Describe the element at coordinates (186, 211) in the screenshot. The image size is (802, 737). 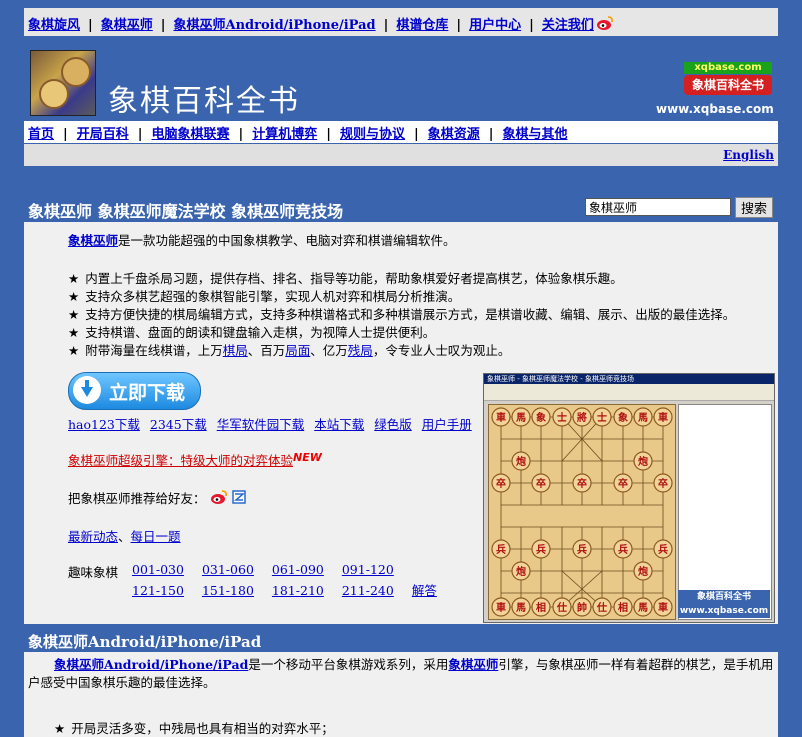
I see `section-title: 象棋巫师 象棋巫师魔法学校 象棋巫师竞技场` at that location.